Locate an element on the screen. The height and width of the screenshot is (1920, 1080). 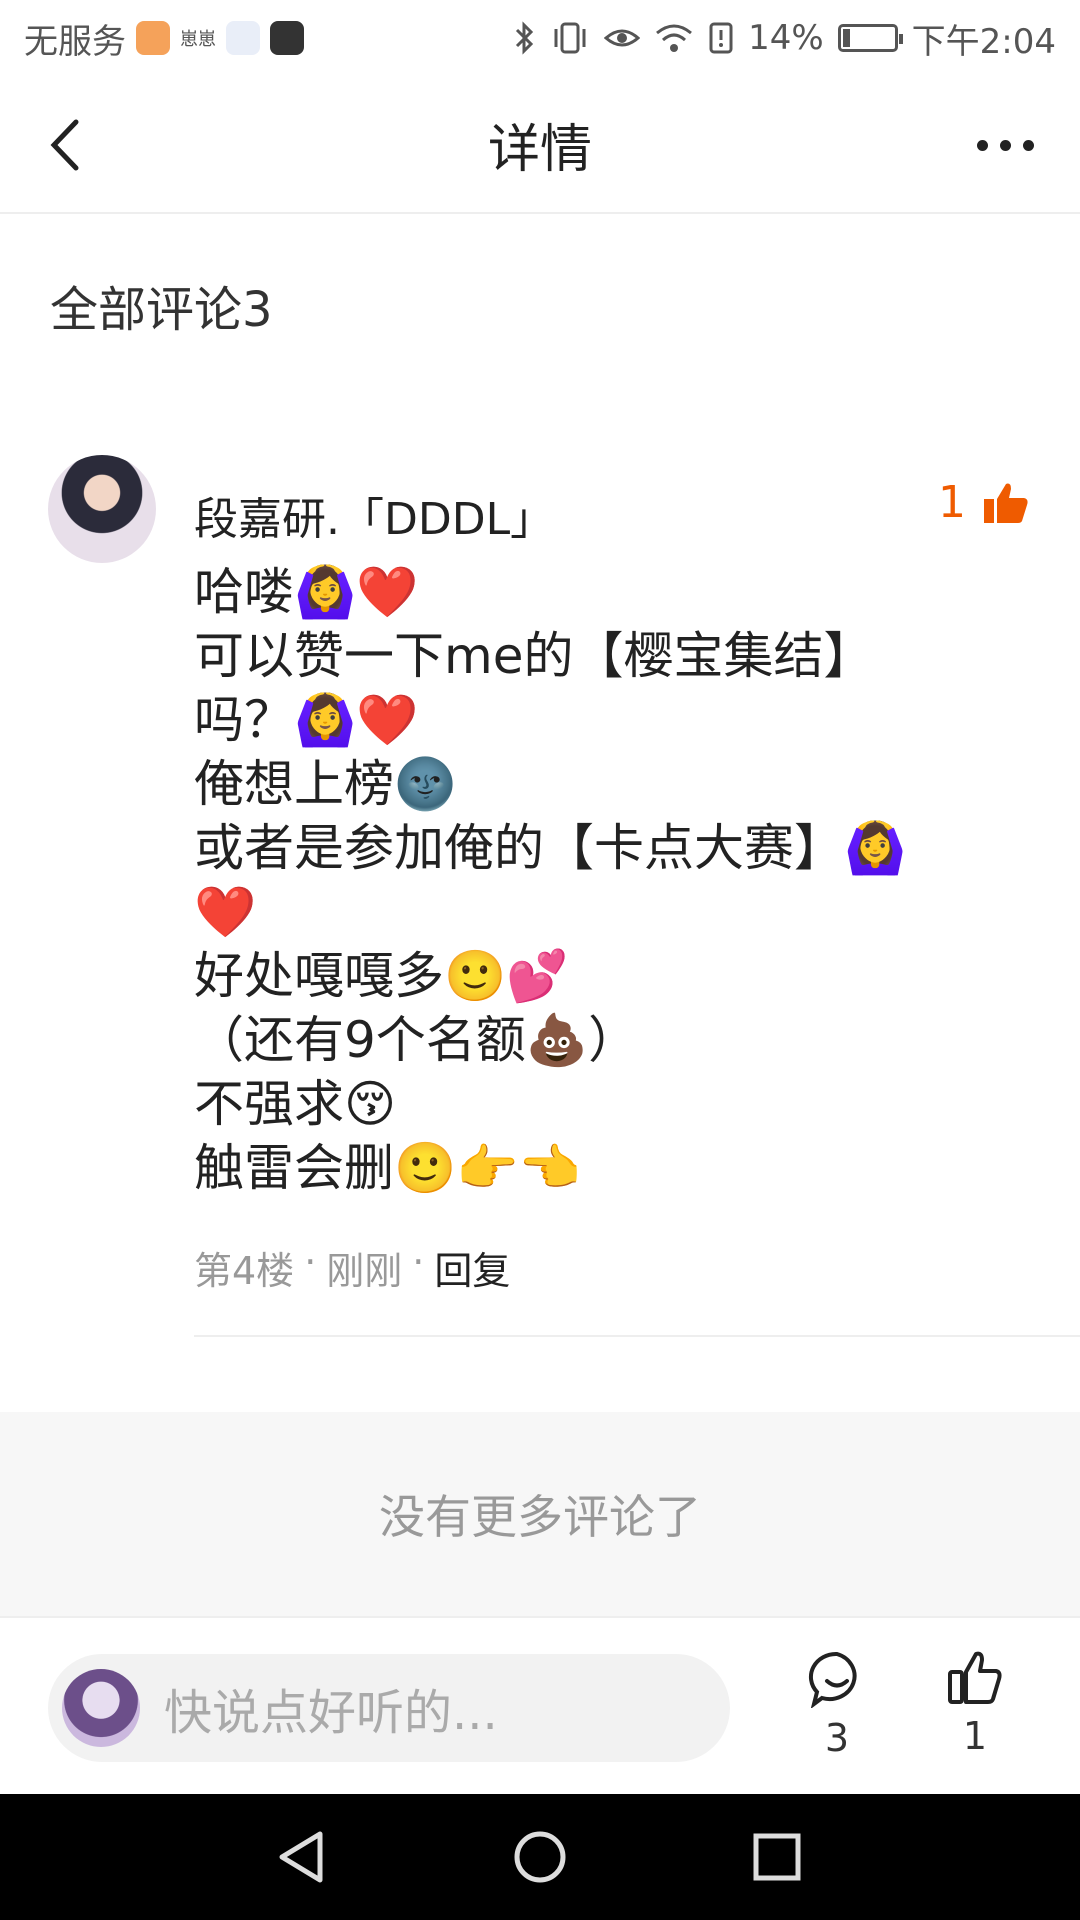
comment-time: 刚刚 is located at coordinates (364, 1271).